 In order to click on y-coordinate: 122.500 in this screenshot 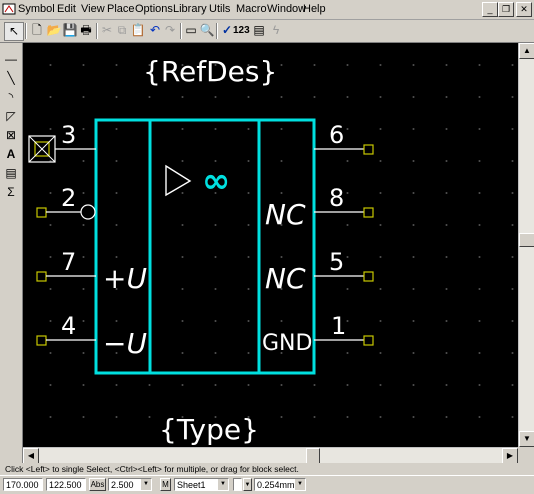, I will do `click(66, 484)`.